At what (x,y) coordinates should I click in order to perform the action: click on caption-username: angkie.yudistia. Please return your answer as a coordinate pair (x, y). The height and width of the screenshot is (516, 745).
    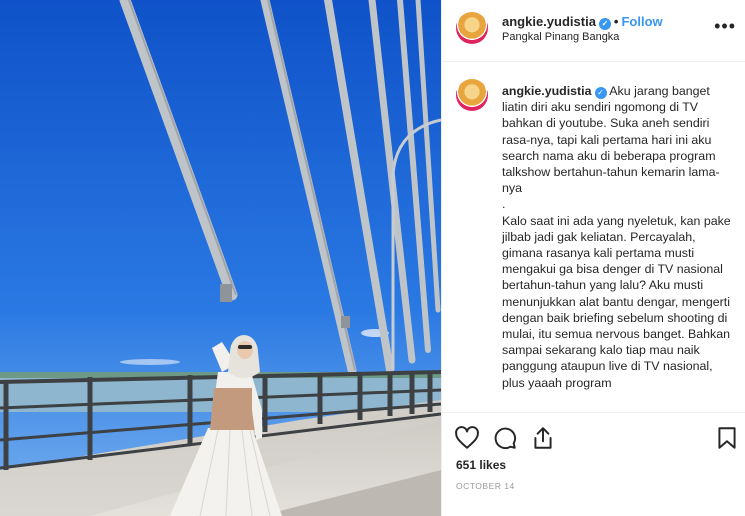
    Looking at the image, I should click on (547, 91).